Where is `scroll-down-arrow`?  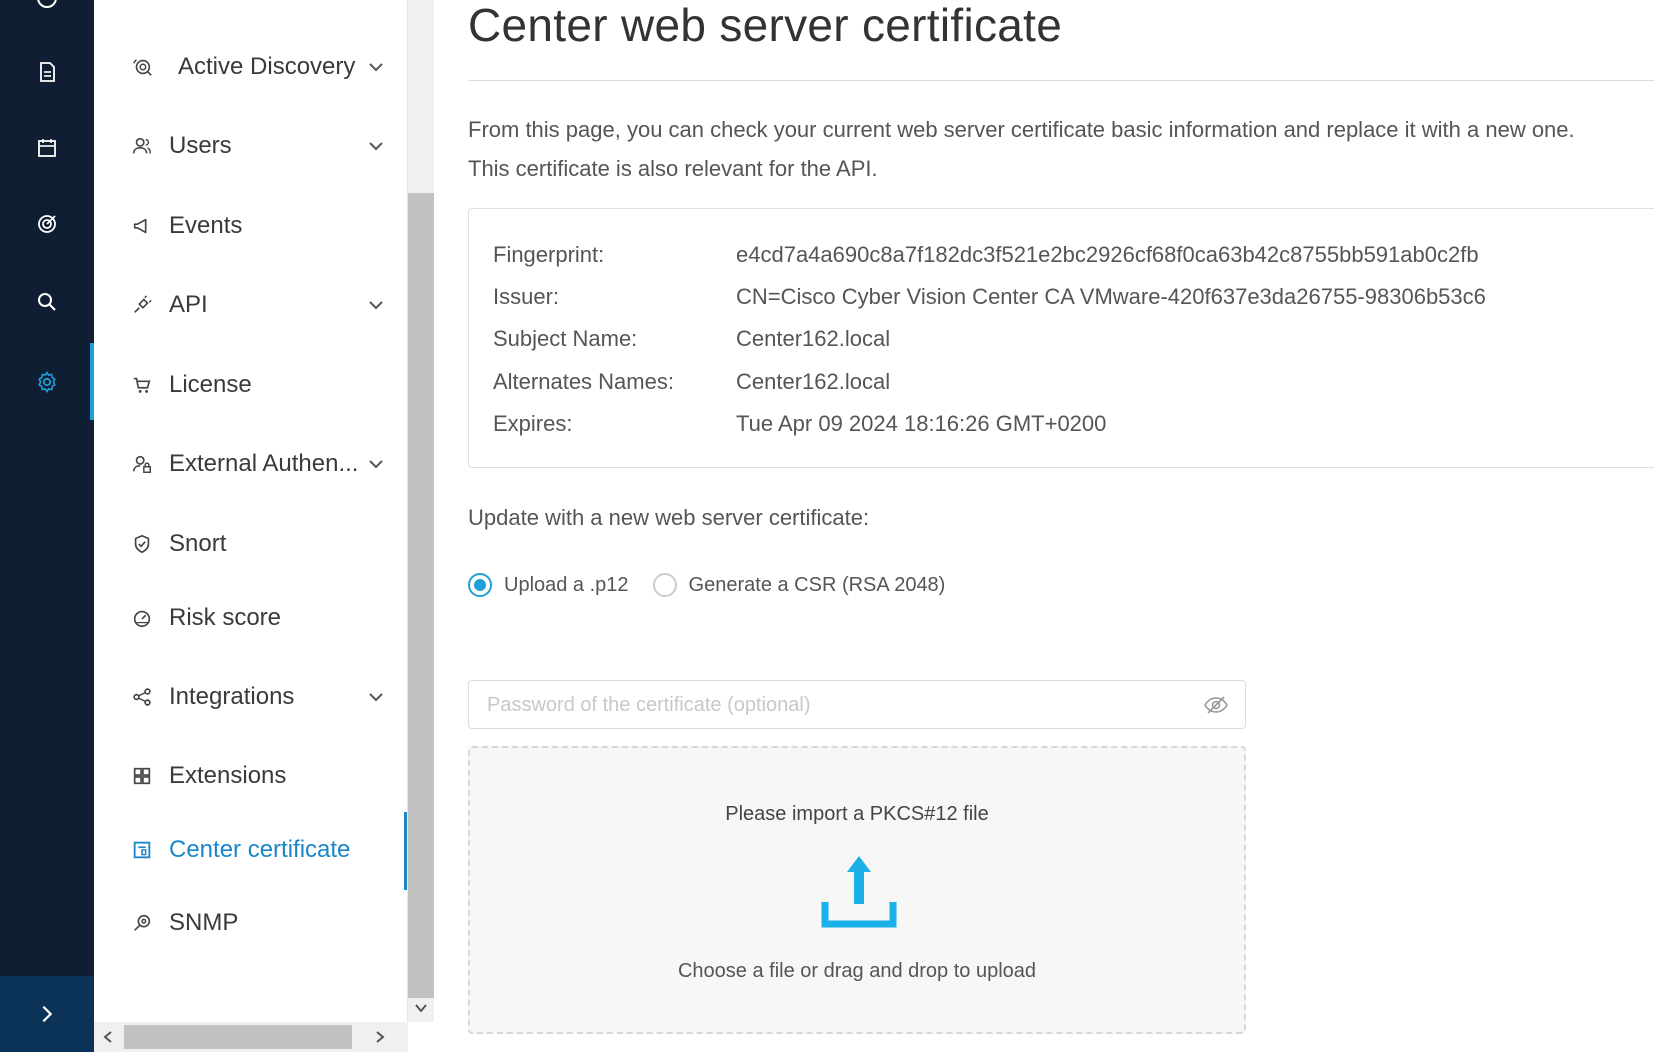
scroll-down-arrow is located at coordinates (421, 1008).